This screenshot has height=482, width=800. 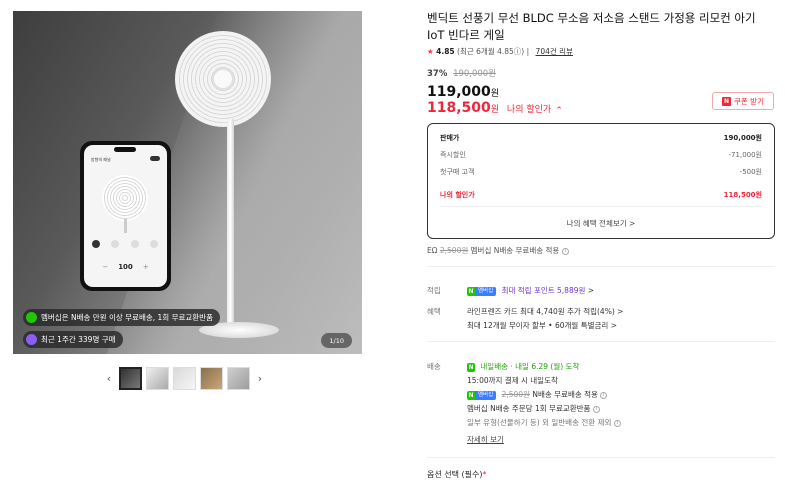 I want to click on view-all-benefits-link: 나의 혜택 전체보기 >, so click(x=601, y=223).